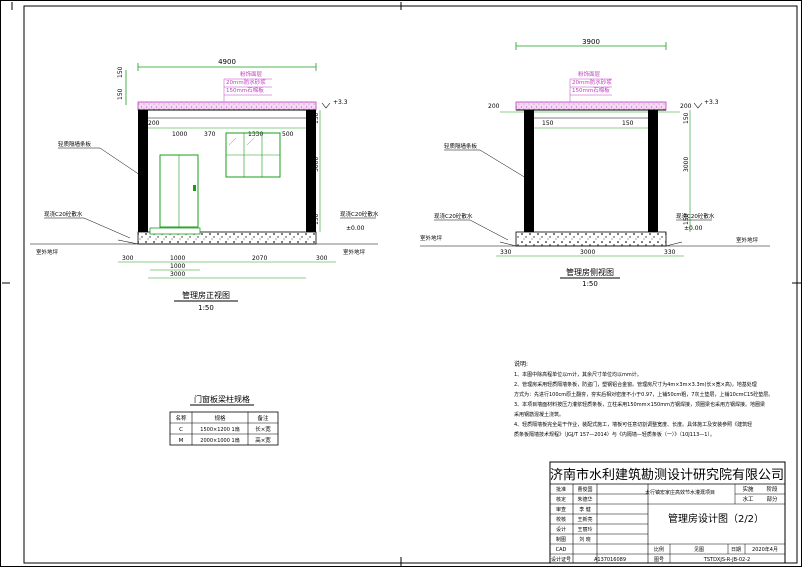  Describe the element at coordinates (747, 240) in the screenshot. I see `side-right-ground-label: 室外地坪` at that location.